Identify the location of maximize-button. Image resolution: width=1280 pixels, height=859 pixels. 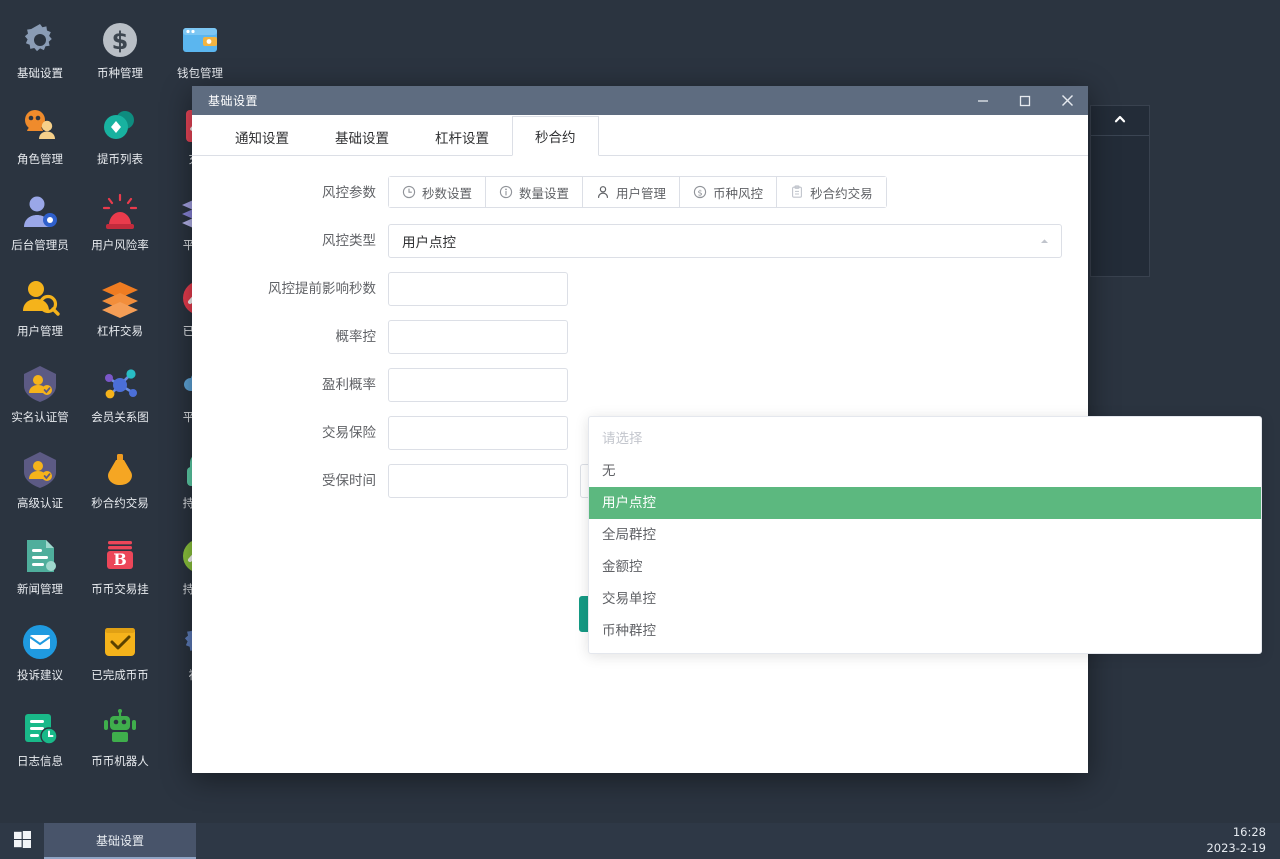
(1025, 100).